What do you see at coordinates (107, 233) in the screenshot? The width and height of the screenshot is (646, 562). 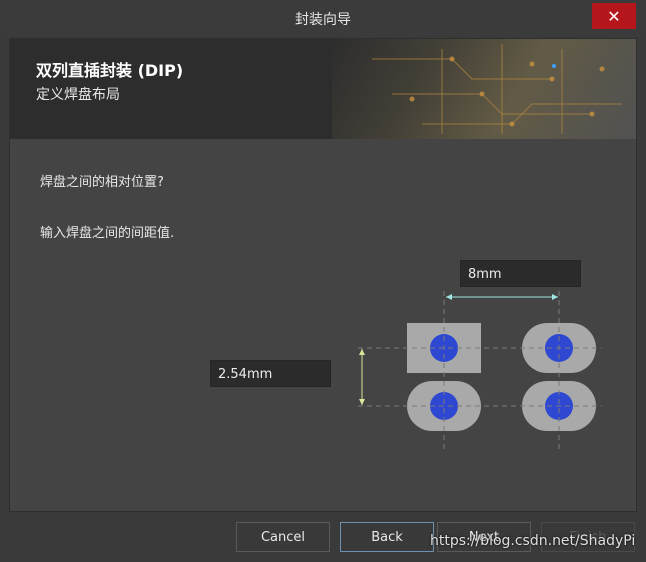 I see `instruction-text: 输入焊盘之间的间距值.` at bounding box center [107, 233].